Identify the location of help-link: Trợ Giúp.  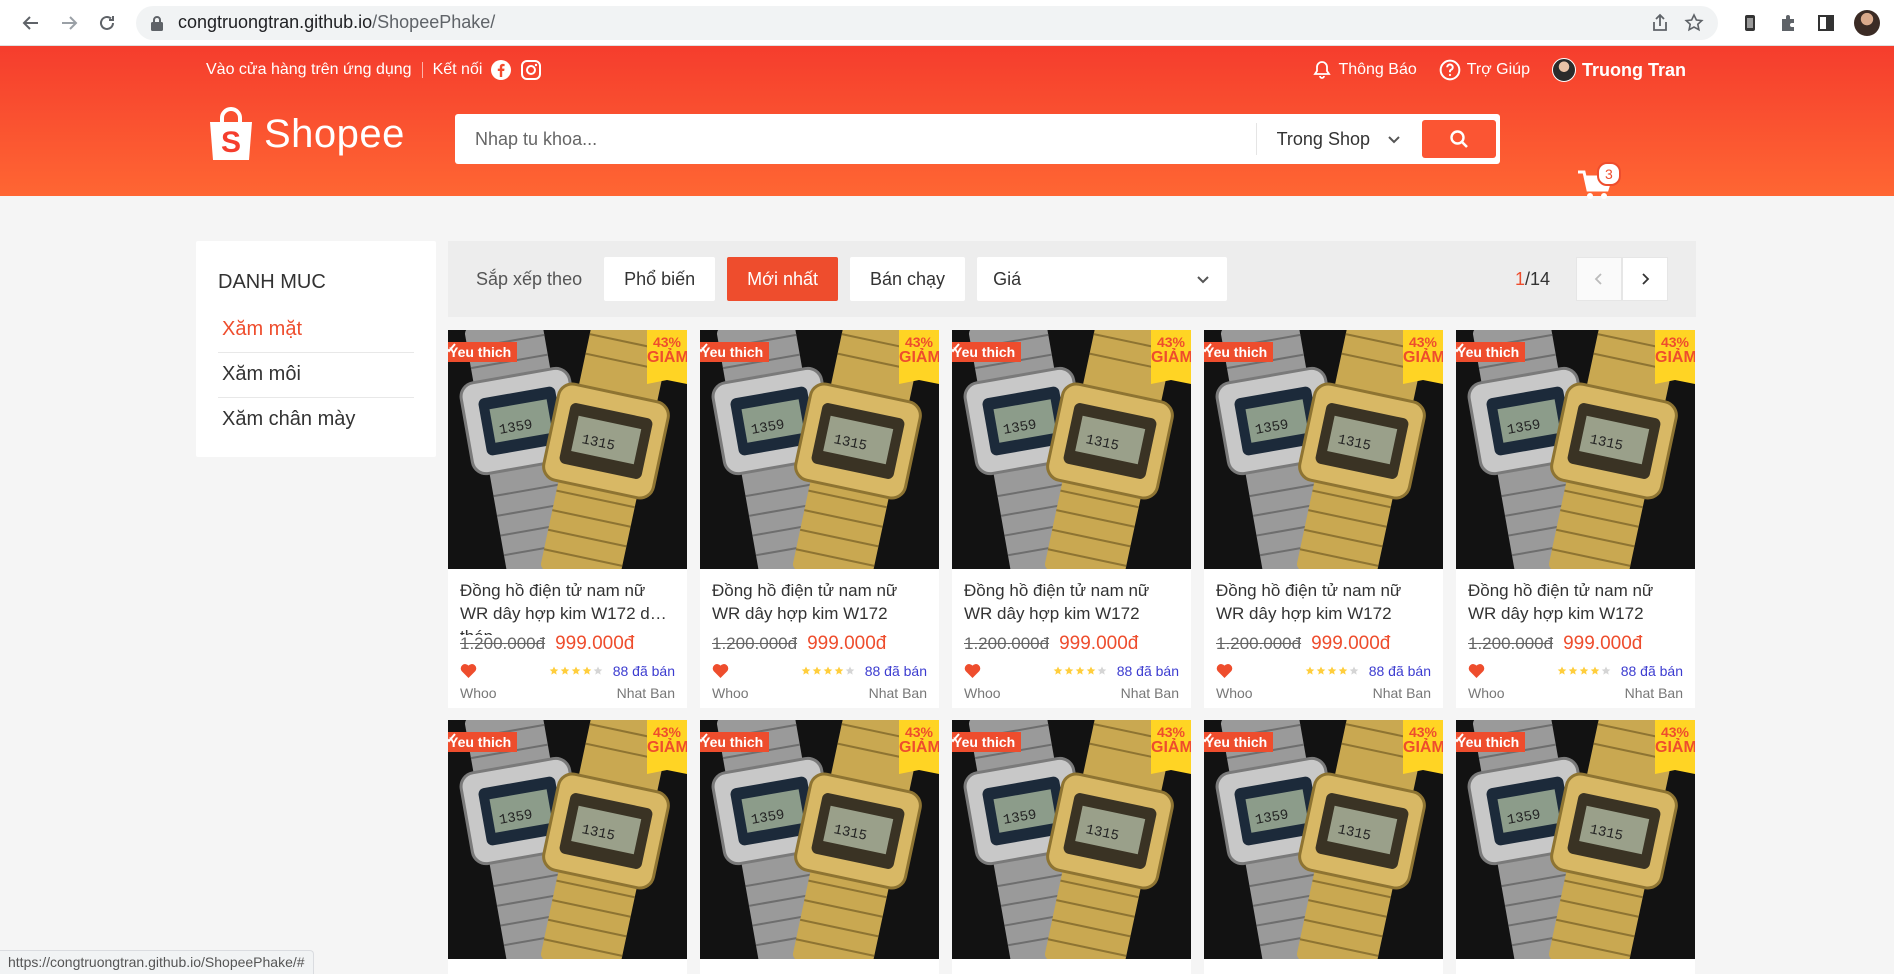
(1484, 70).